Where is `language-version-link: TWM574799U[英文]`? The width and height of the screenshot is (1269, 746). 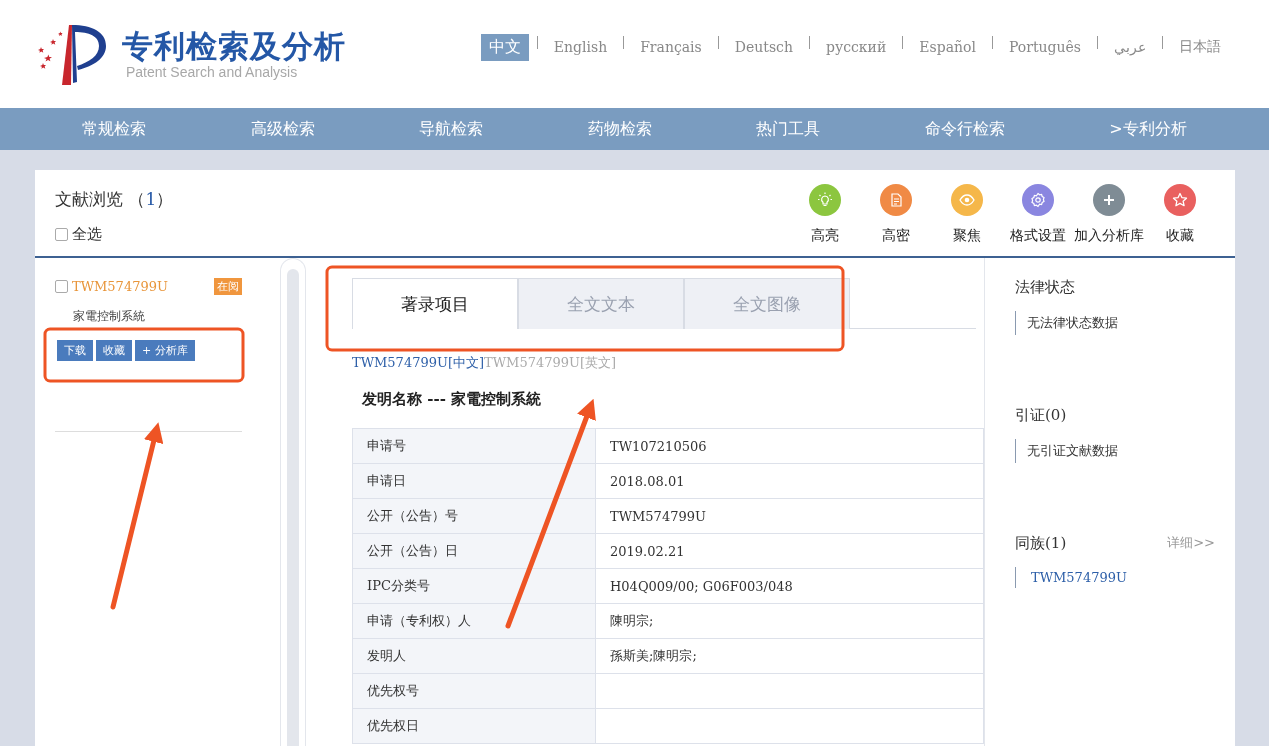 language-version-link: TWM574799U[英文] is located at coordinates (550, 363).